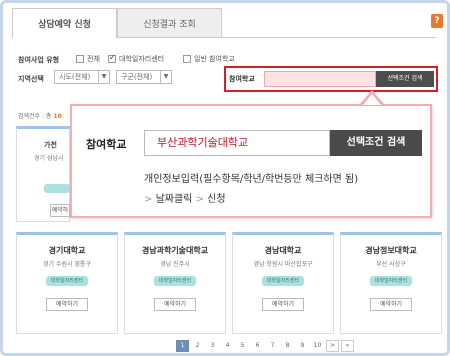 This screenshot has height=356, width=450. I want to click on type-option-general-school-label: 일반 참여학교, so click(214, 59).